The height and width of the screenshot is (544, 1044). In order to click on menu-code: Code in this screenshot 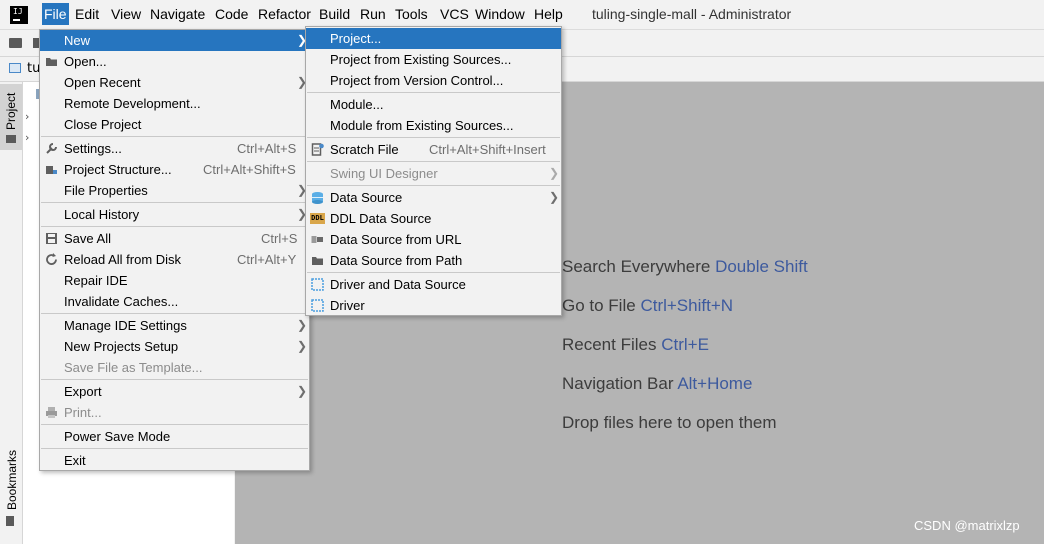, I will do `click(231, 14)`.